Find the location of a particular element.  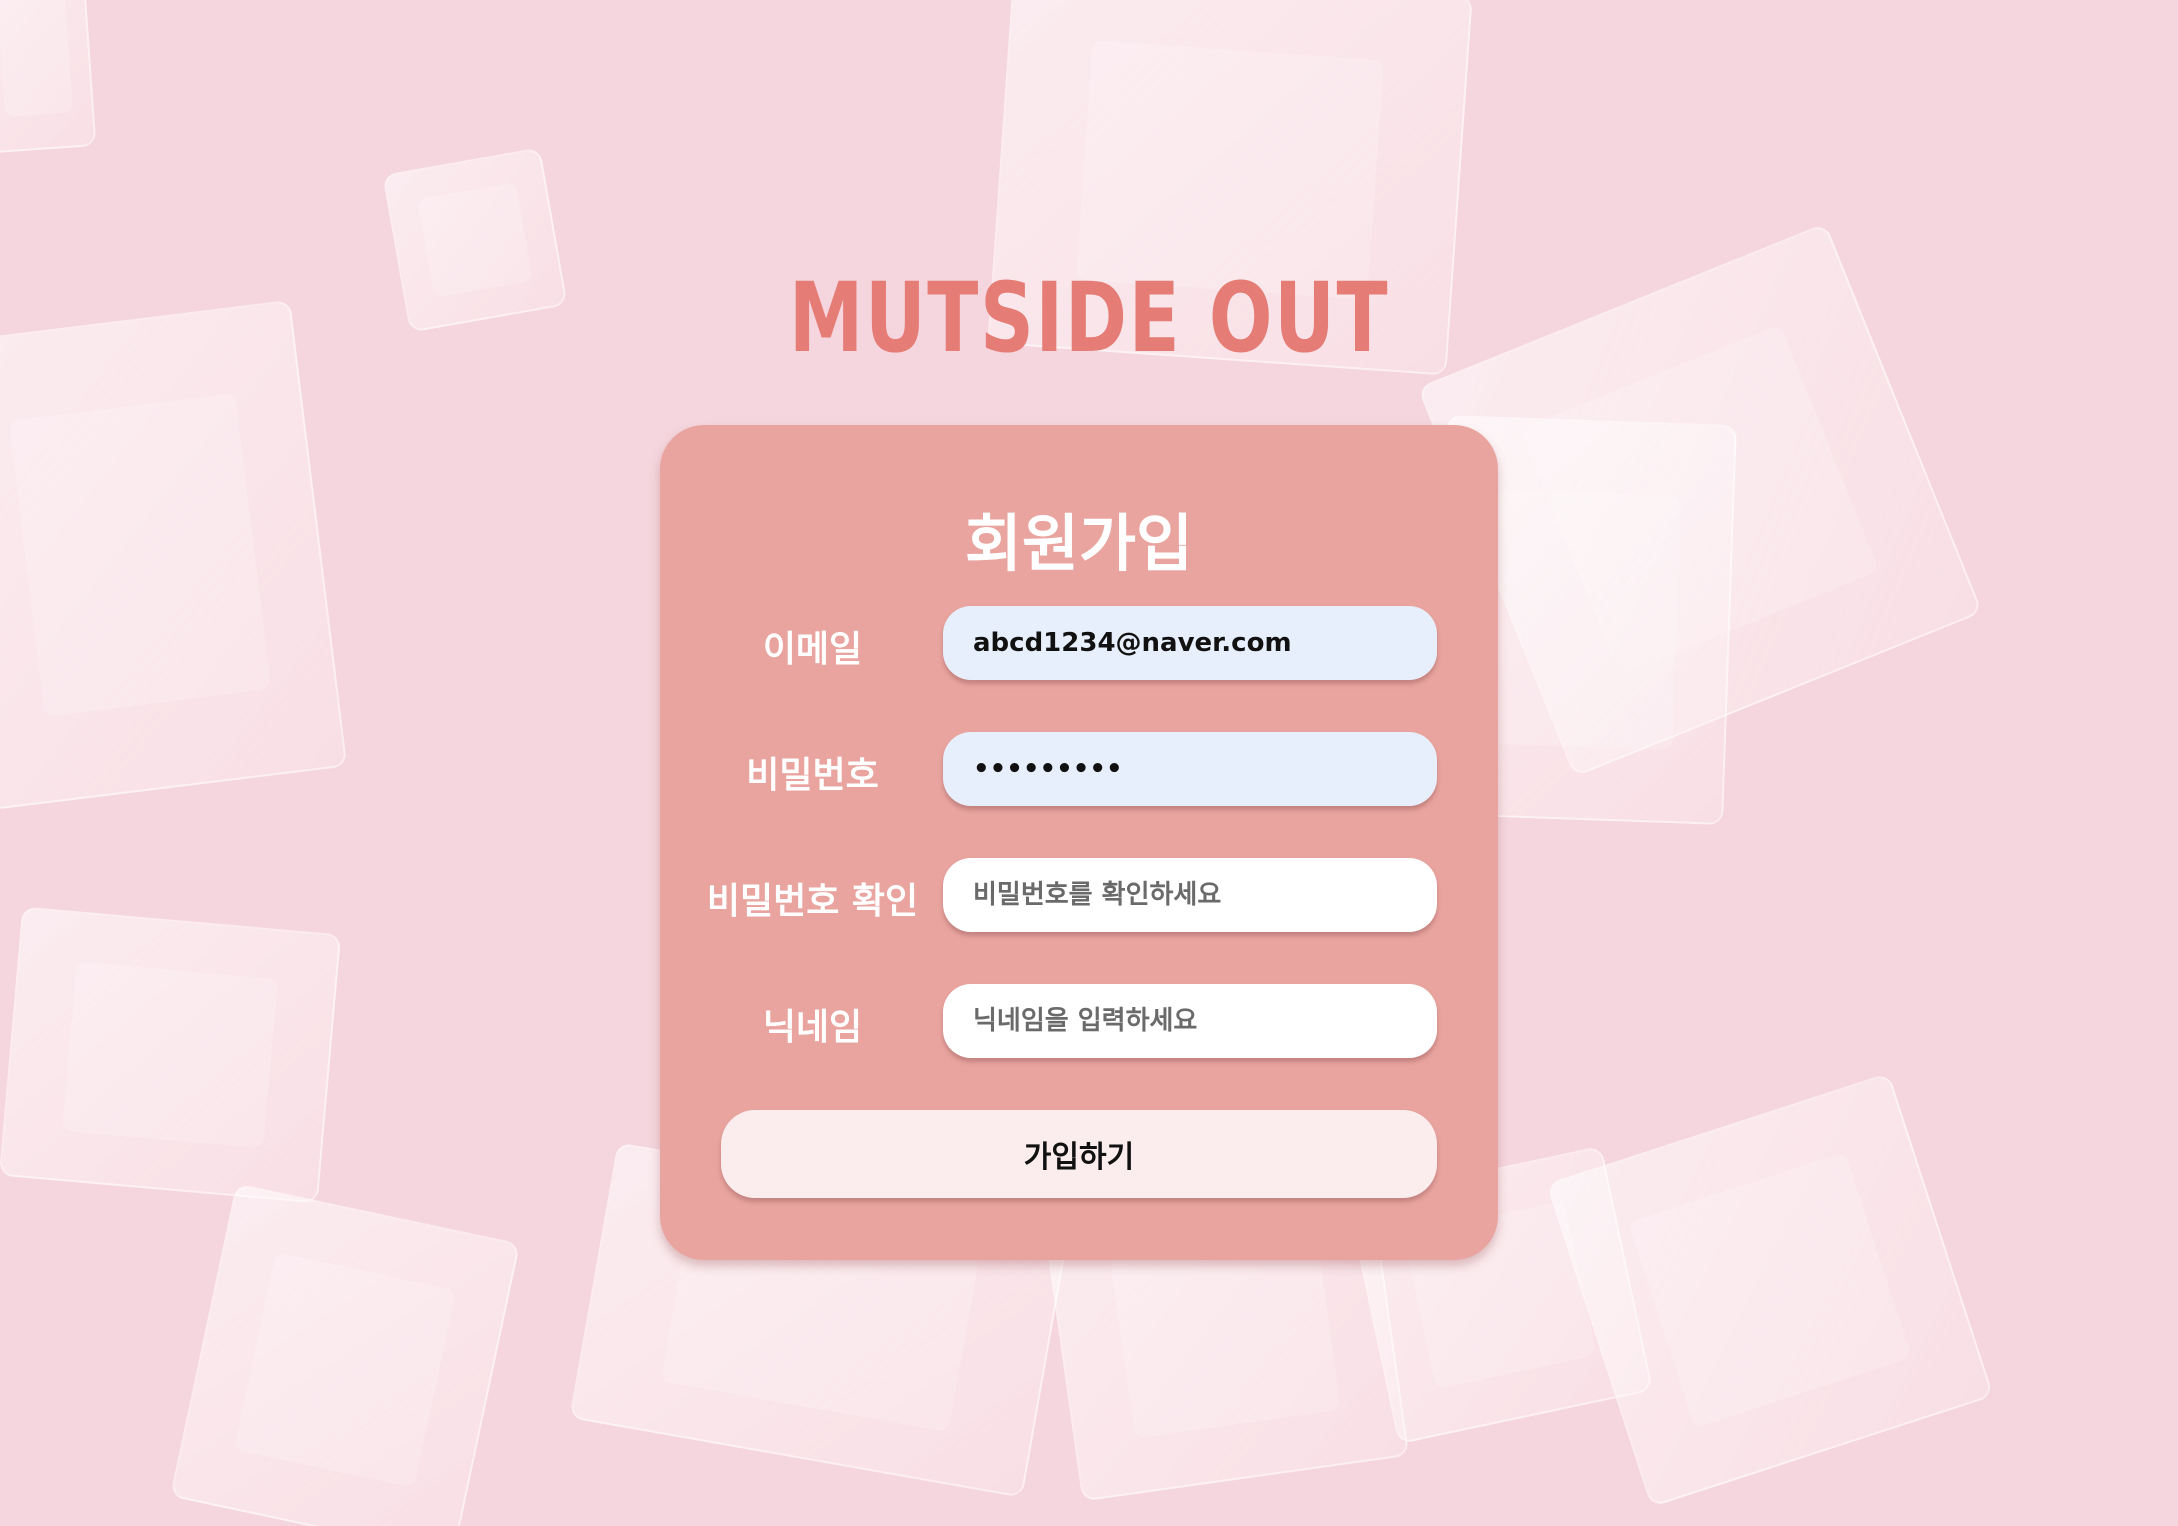

email-label: 이메일 is located at coordinates (812, 649).